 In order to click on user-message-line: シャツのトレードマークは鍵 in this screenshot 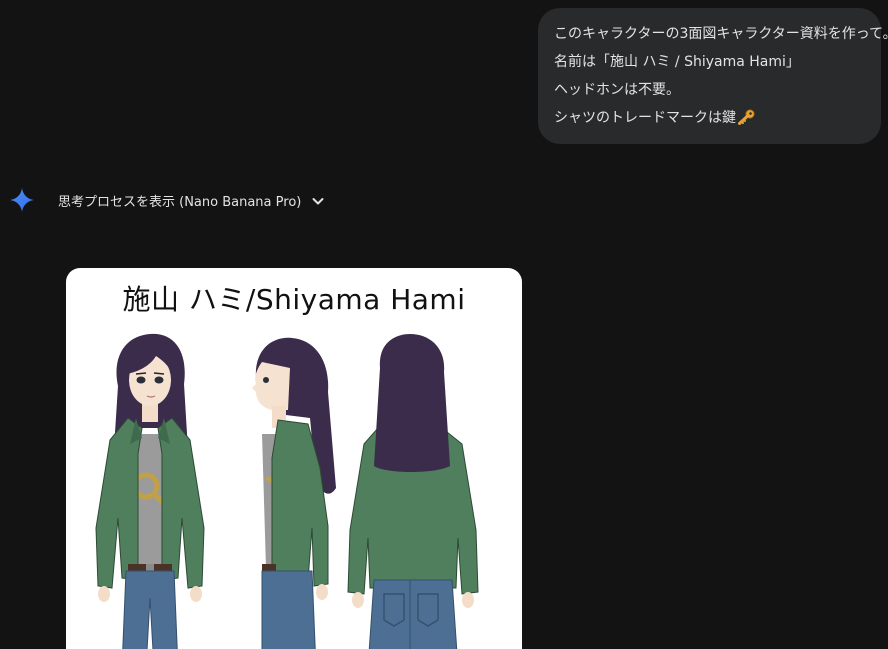, I will do `click(710, 119)`.